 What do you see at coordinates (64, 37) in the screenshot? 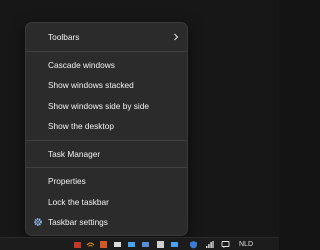
I see `menu-item-label: Toolbars` at bounding box center [64, 37].